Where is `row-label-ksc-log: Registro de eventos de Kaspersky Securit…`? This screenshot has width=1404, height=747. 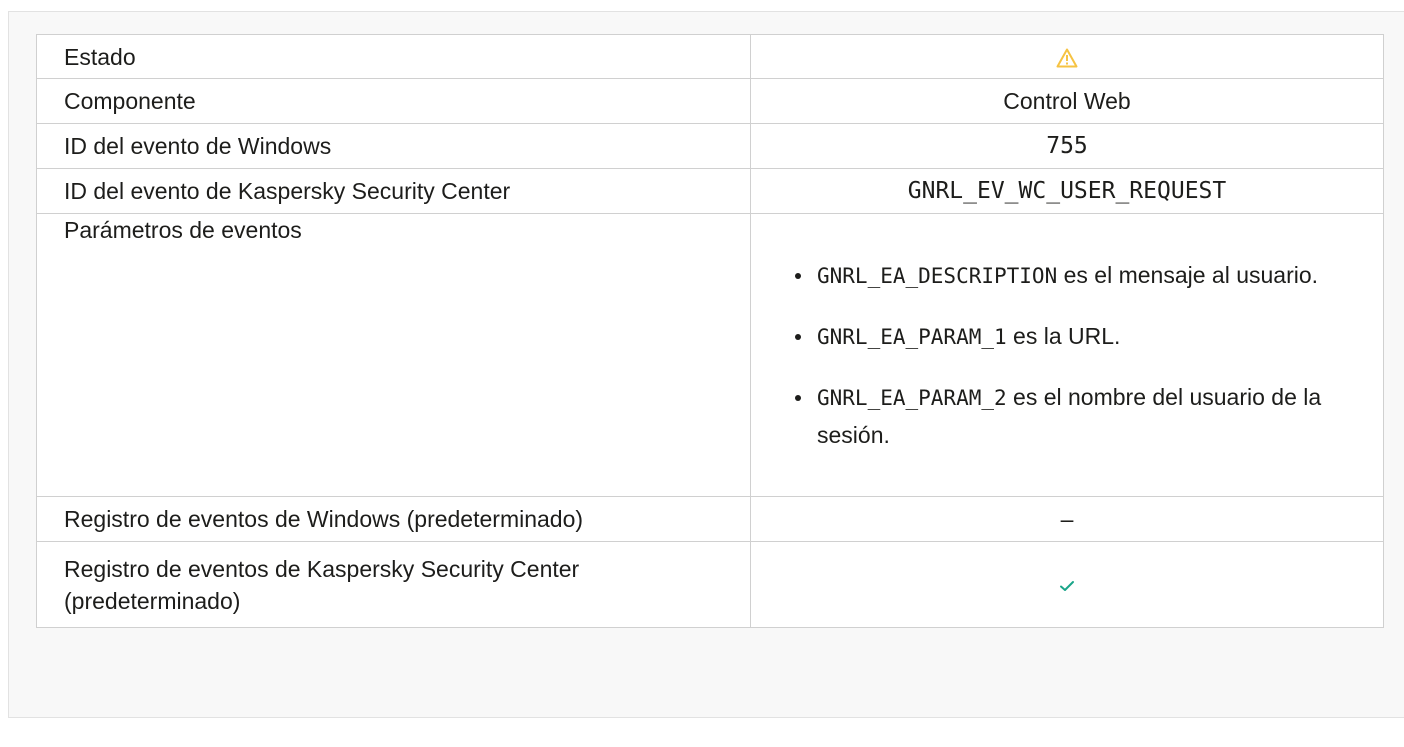
row-label-ksc-log: Registro de eventos de Kaspersky Securit… is located at coordinates (393, 584).